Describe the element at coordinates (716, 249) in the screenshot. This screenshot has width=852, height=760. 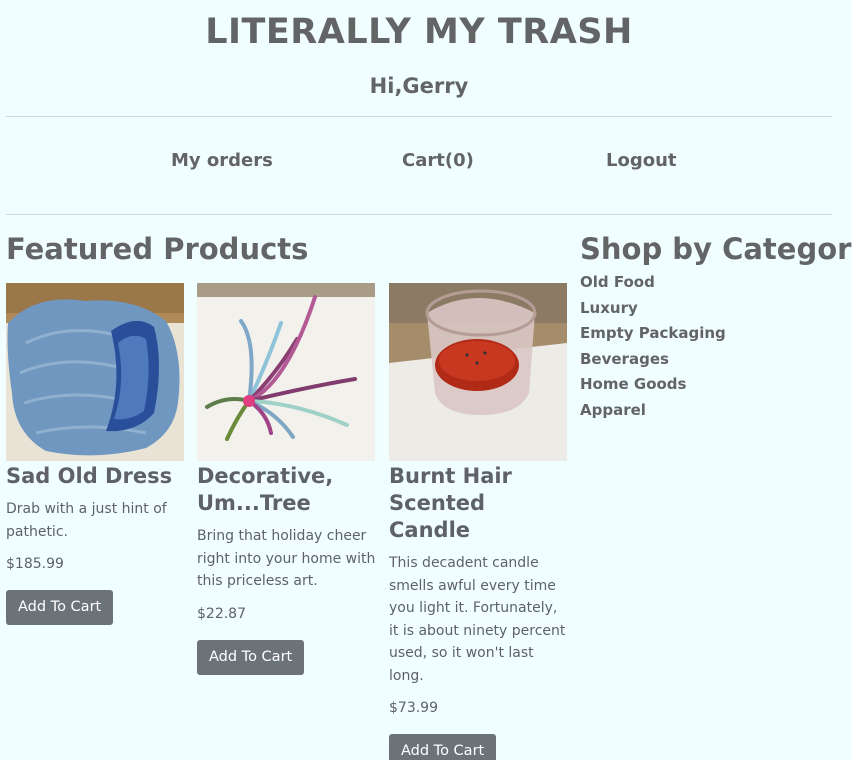
I see `shop-by-category-heading: Shop by Category:` at that location.